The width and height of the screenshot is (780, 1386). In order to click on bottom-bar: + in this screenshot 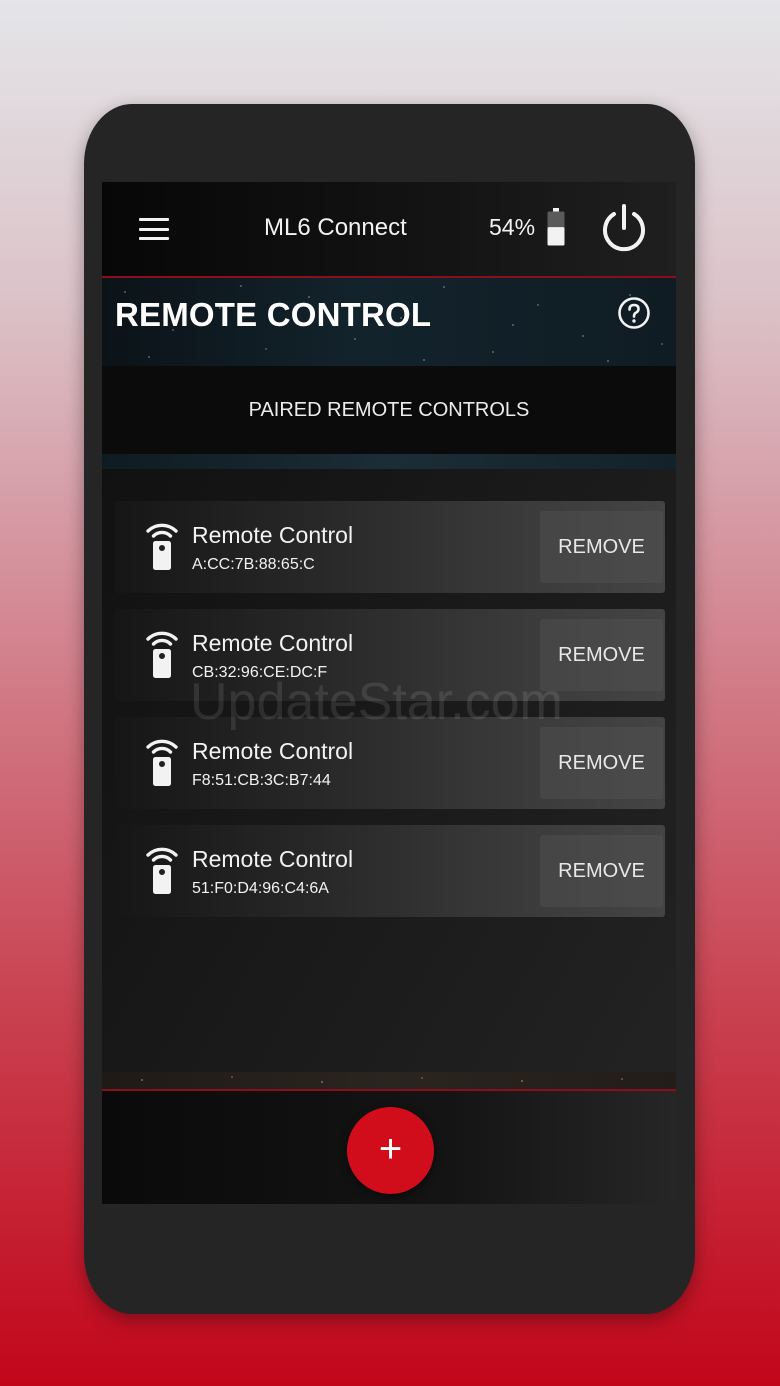, I will do `click(389, 1147)`.